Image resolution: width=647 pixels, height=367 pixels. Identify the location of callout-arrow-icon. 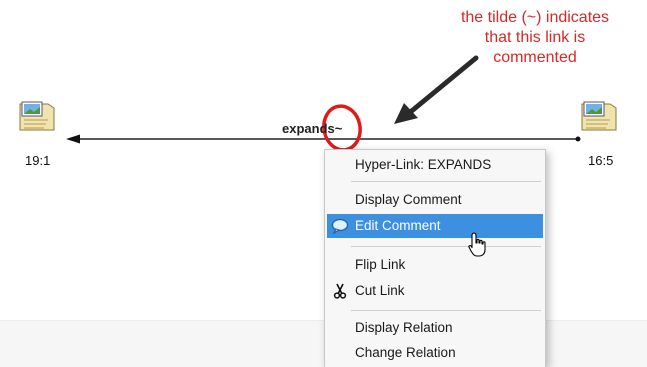
(436, 89).